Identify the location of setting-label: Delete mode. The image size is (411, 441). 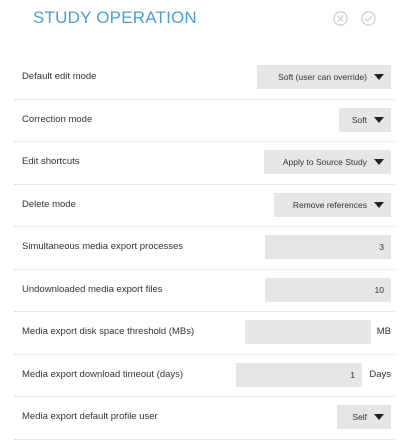
(49, 204).